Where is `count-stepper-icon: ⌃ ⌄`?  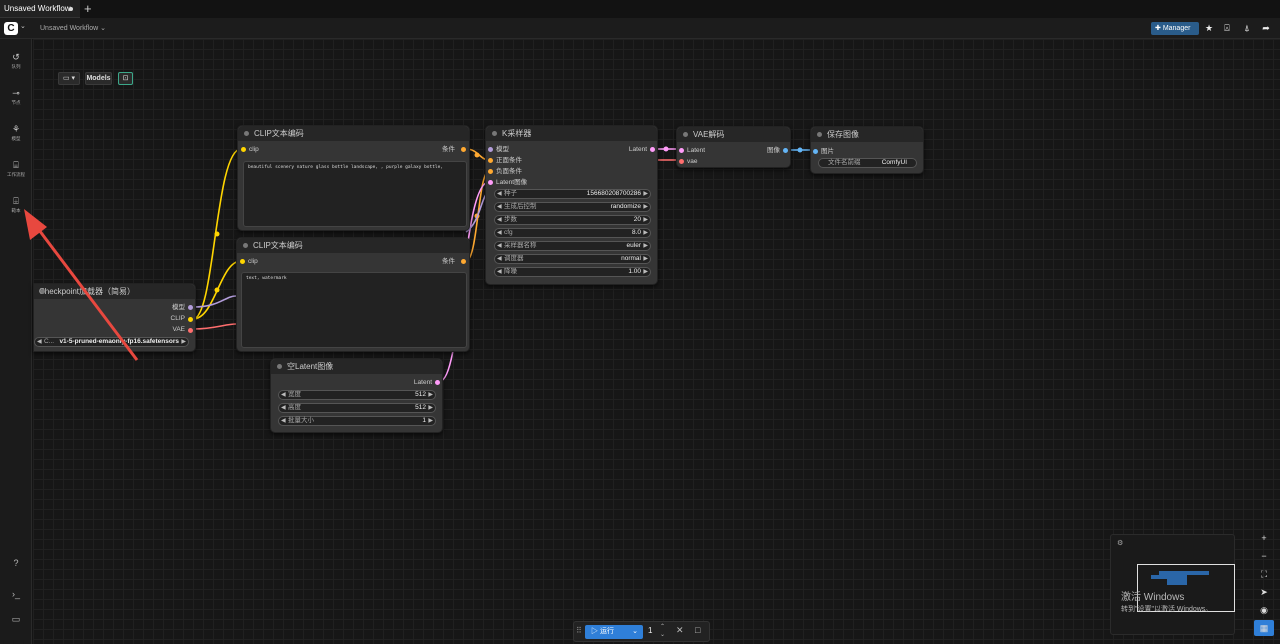
count-stepper-icon: ⌃ ⌄ is located at coordinates (662, 631).